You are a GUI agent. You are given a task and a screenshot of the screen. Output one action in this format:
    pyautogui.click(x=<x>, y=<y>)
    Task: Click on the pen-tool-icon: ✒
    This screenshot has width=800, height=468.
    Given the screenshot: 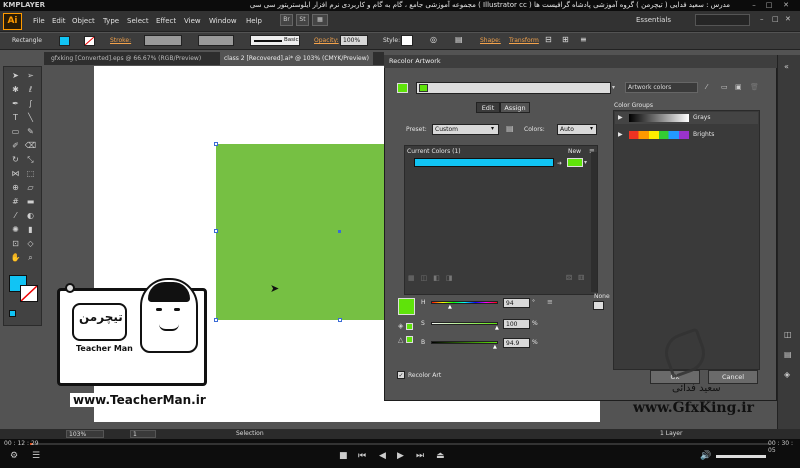 What is the action you would take?
    pyautogui.click(x=15, y=103)
    